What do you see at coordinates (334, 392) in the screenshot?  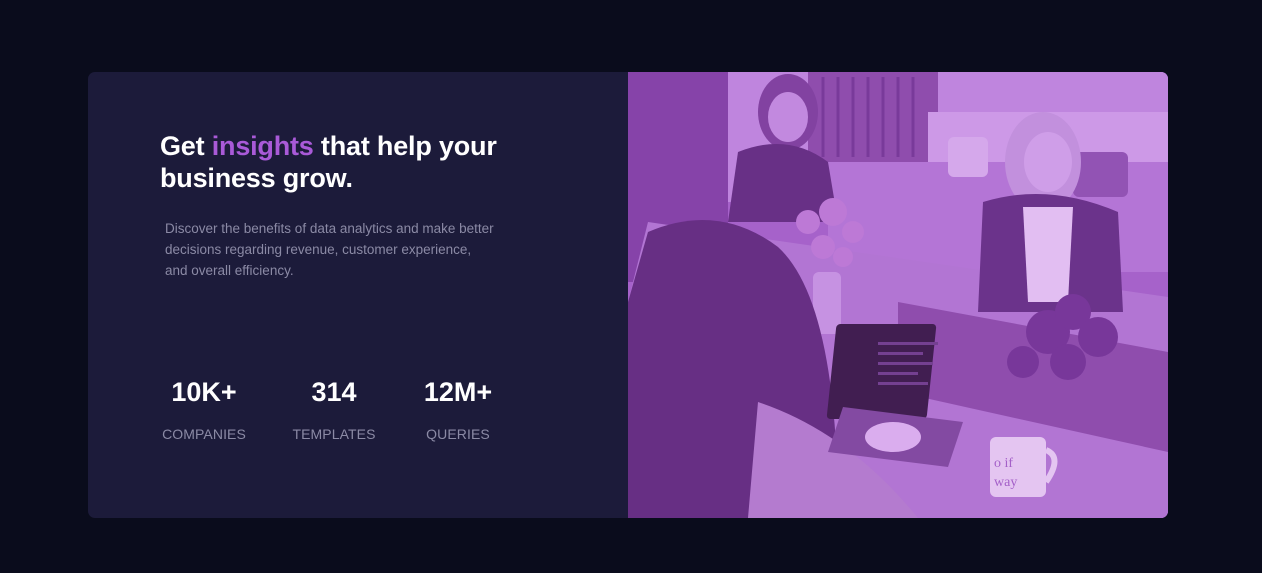 I see `stat-value: 314` at bounding box center [334, 392].